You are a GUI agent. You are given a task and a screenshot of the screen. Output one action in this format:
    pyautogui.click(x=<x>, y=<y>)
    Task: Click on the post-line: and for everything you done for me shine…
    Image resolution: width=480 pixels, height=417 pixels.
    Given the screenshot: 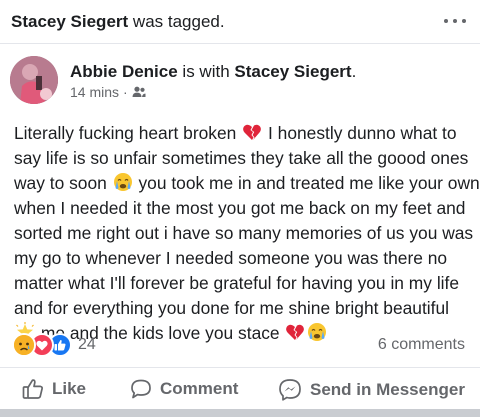 What is the action you would take?
    pyautogui.click(x=245, y=308)
    